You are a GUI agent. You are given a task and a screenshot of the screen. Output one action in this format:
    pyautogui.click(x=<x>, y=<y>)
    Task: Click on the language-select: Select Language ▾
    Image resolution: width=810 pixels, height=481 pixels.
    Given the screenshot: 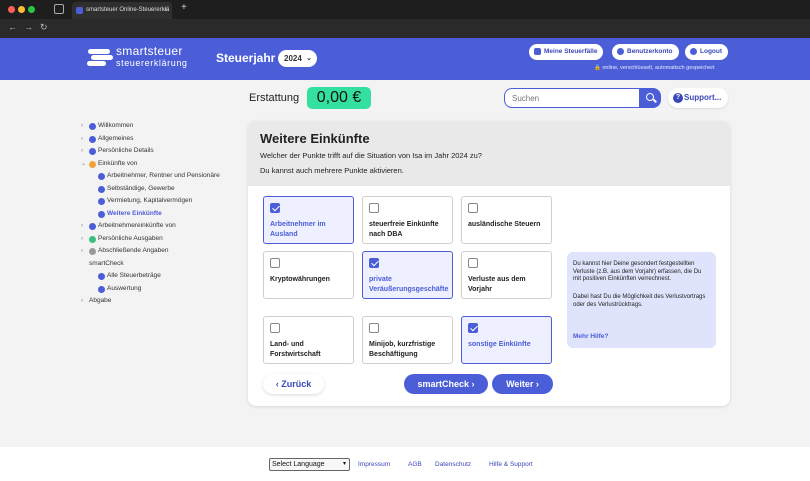 What is the action you would take?
    pyautogui.click(x=309, y=464)
    